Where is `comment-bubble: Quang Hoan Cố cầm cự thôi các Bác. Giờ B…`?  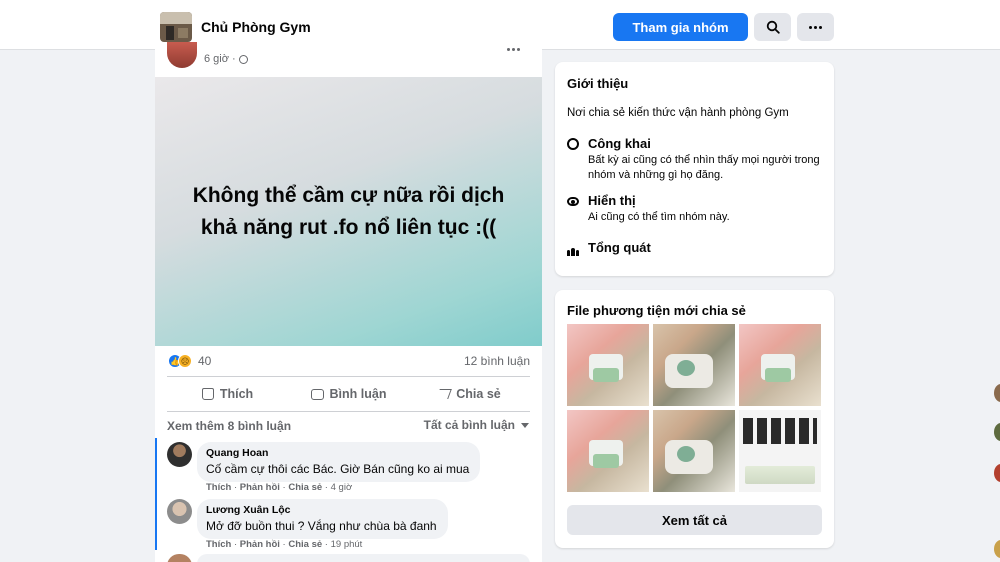 comment-bubble: Quang Hoan Cố cầm cự thôi các Bác. Giờ B… is located at coordinates (339, 462).